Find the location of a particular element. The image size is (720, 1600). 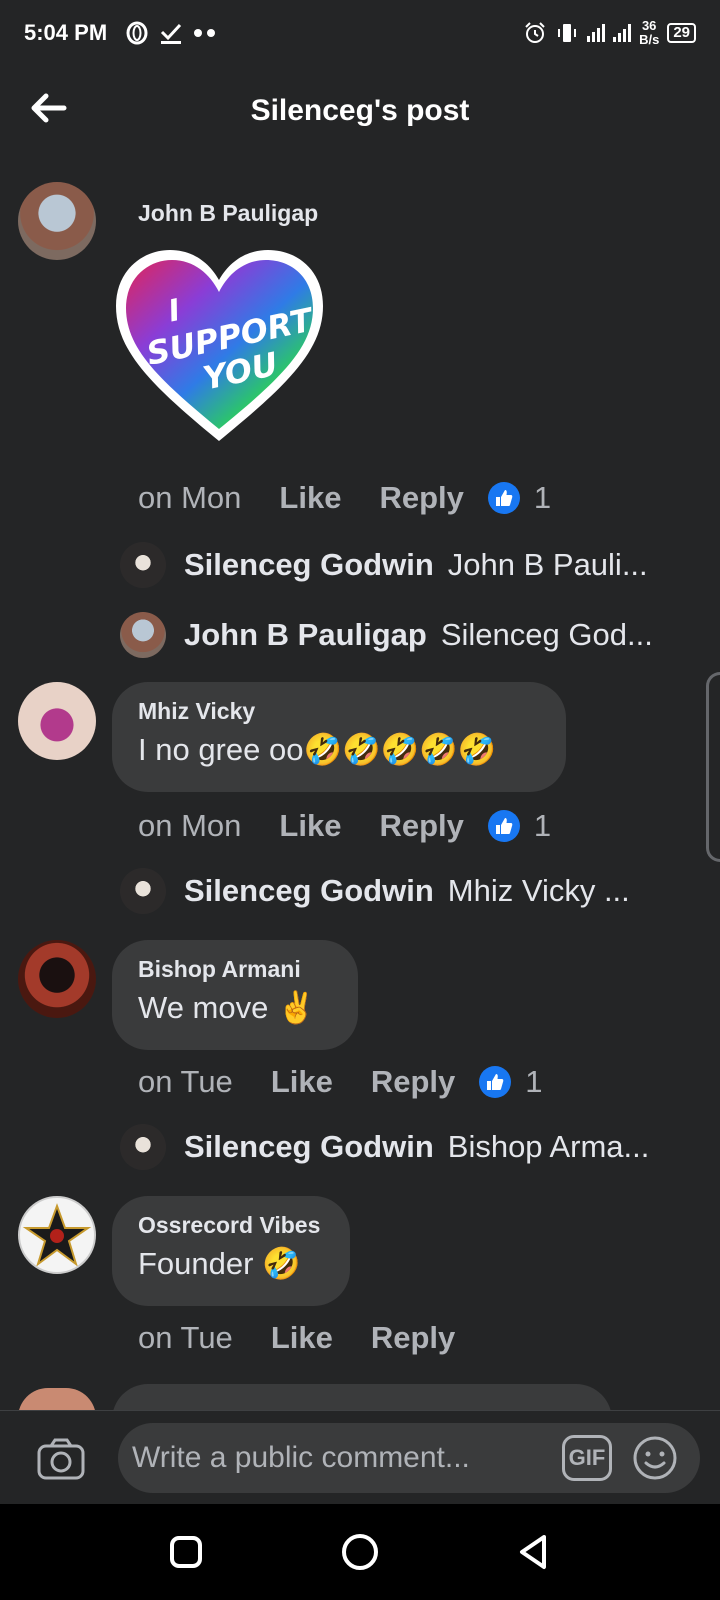

comment-bubble: Ossrecord Vibes Founder 🤣 is located at coordinates (231, 1251).